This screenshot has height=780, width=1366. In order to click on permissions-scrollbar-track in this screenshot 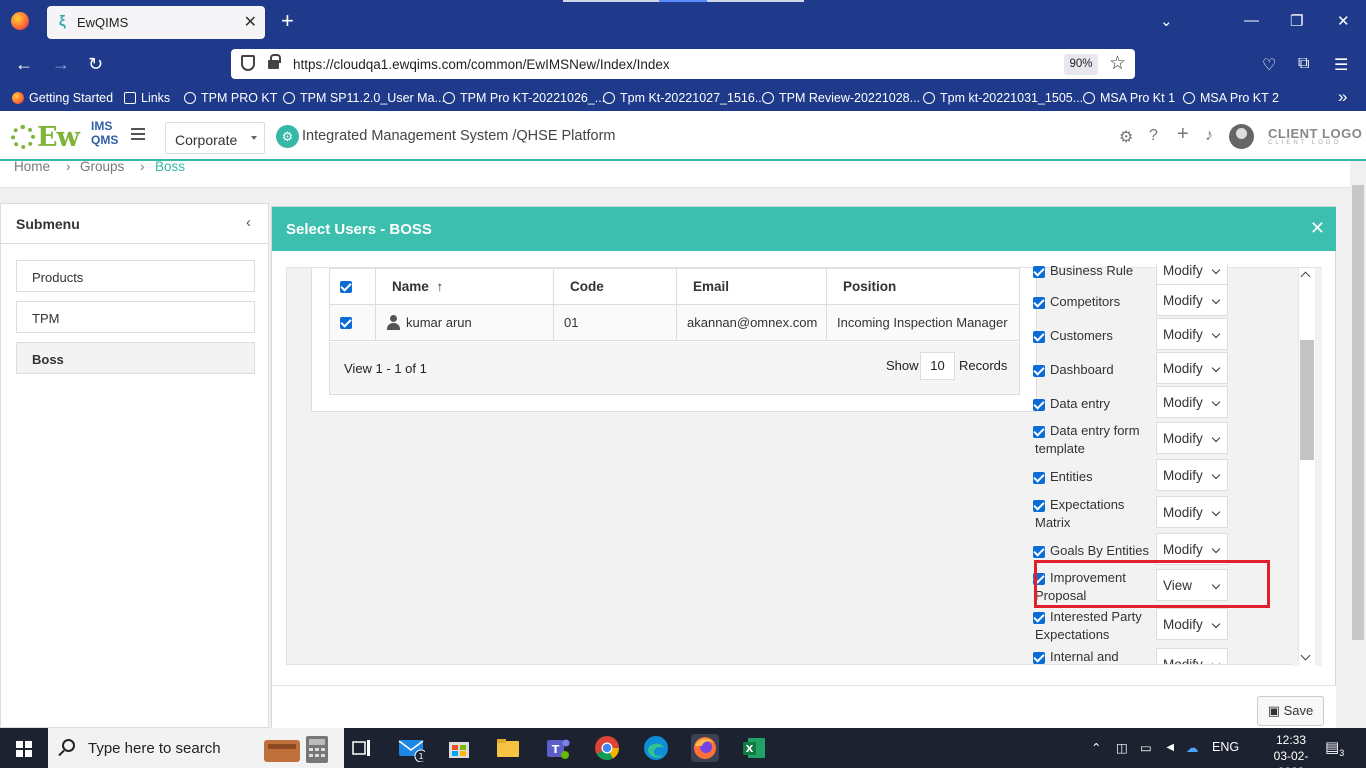, I will do `click(1306, 467)`.